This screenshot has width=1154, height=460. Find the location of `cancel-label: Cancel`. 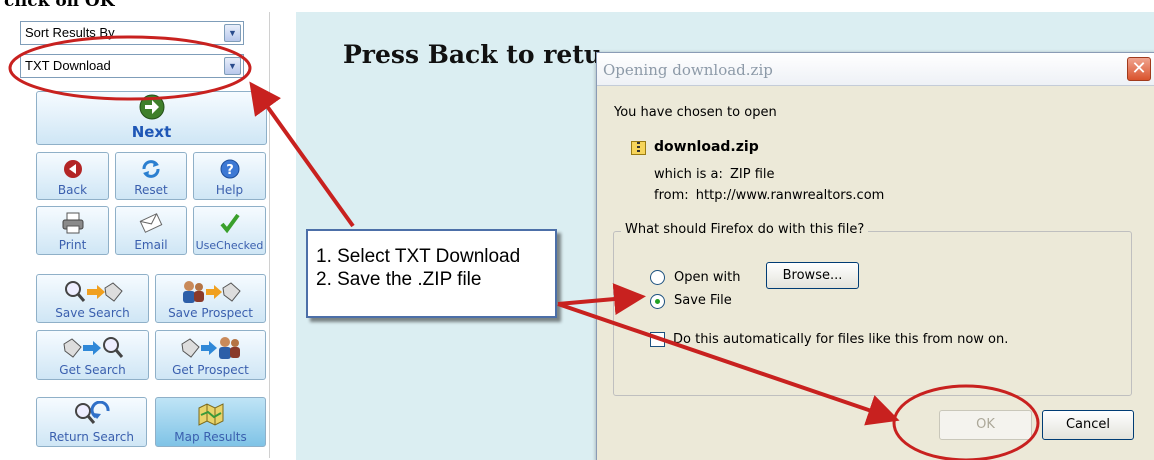

cancel-label: Cancel is located at coordinates (1088, 424).